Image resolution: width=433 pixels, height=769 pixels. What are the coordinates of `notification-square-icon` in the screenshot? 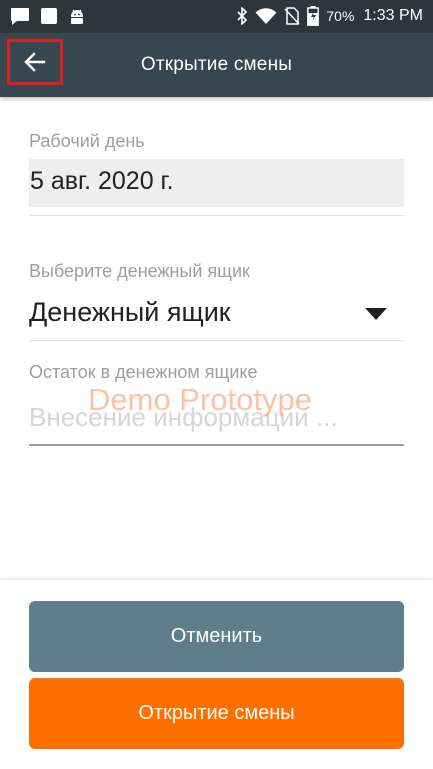 It's located at (49, 16).